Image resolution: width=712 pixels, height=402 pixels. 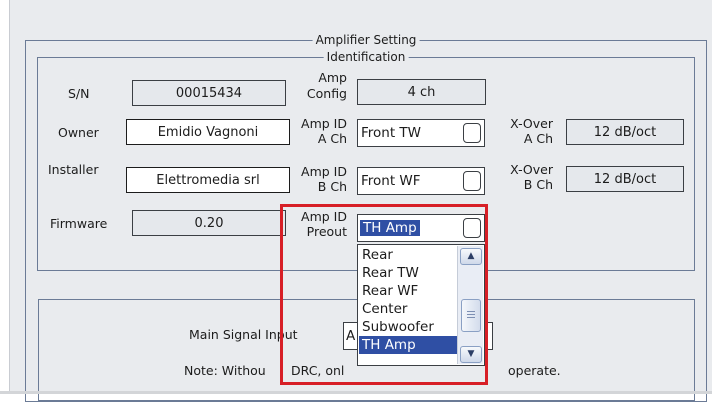 What do you see at coordinates (326, 231) in the screenshot?
I see `amp-id-preout-label-line2: Preout` at bounding box center [326, 231].